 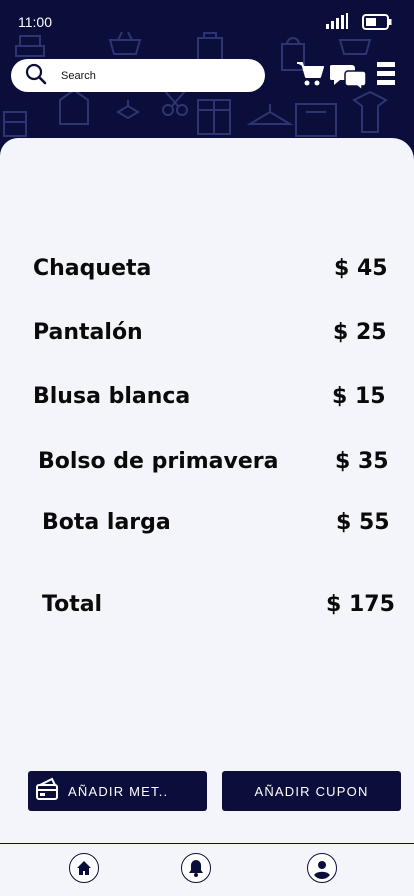 What do you see at coordinates (35, 22) in the screenshot?
I see `status-time: 11:00` at bounding box center [35, 22].